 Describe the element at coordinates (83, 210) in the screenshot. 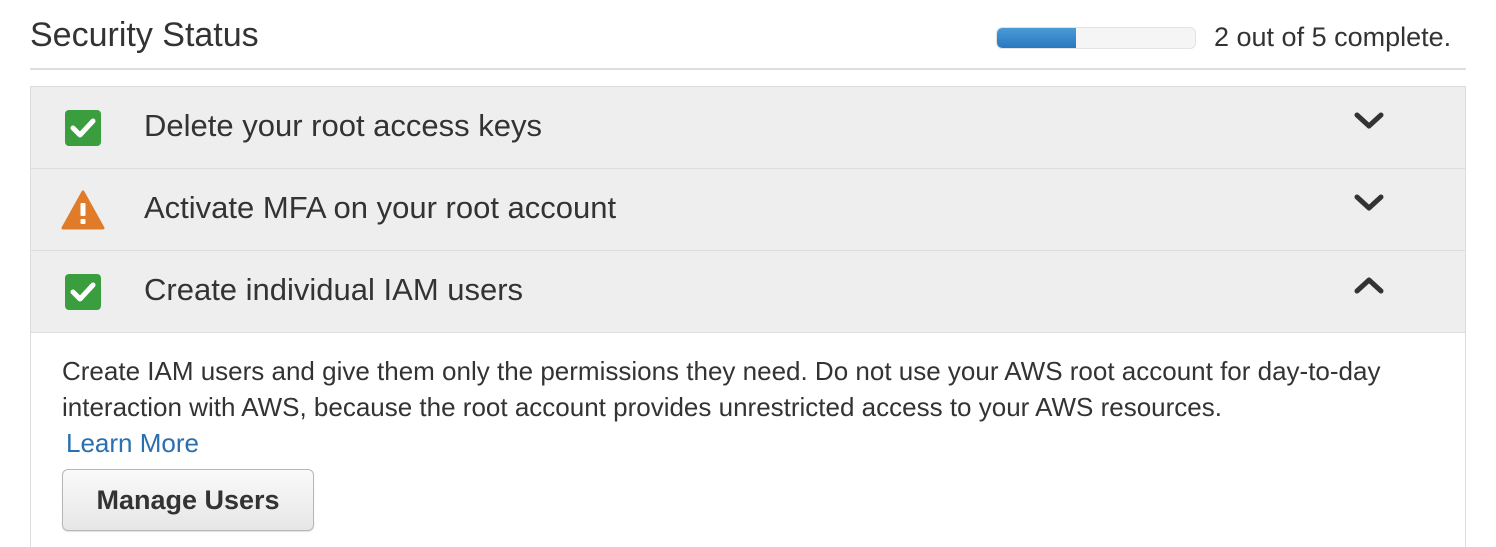

I see `warning-icon` at that location.